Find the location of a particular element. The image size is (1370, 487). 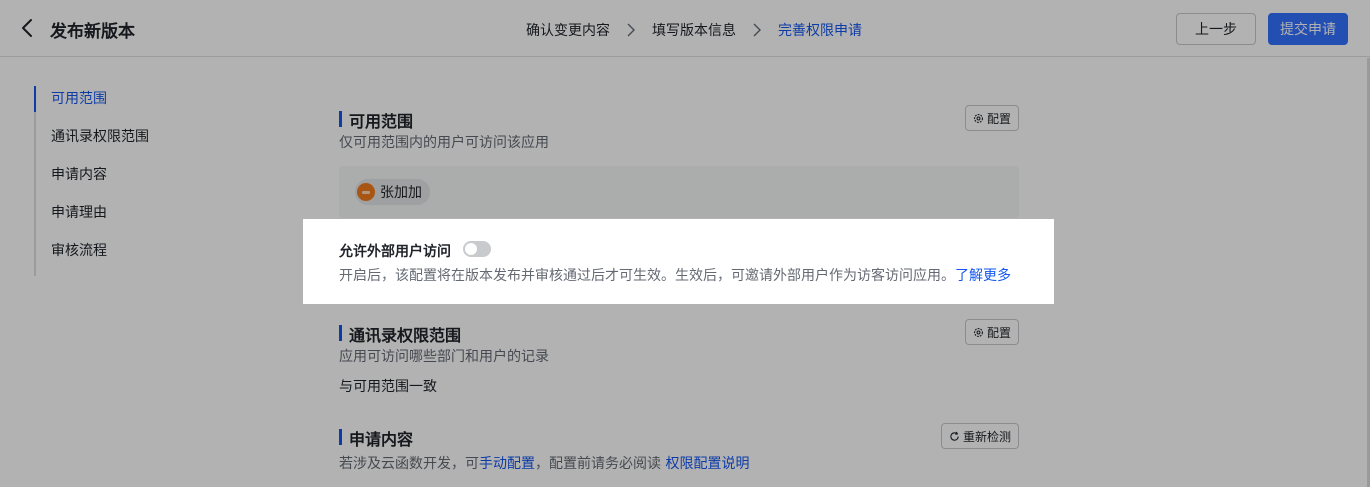

availability-member-box: 张加加 is located at coordinates (679, 192).